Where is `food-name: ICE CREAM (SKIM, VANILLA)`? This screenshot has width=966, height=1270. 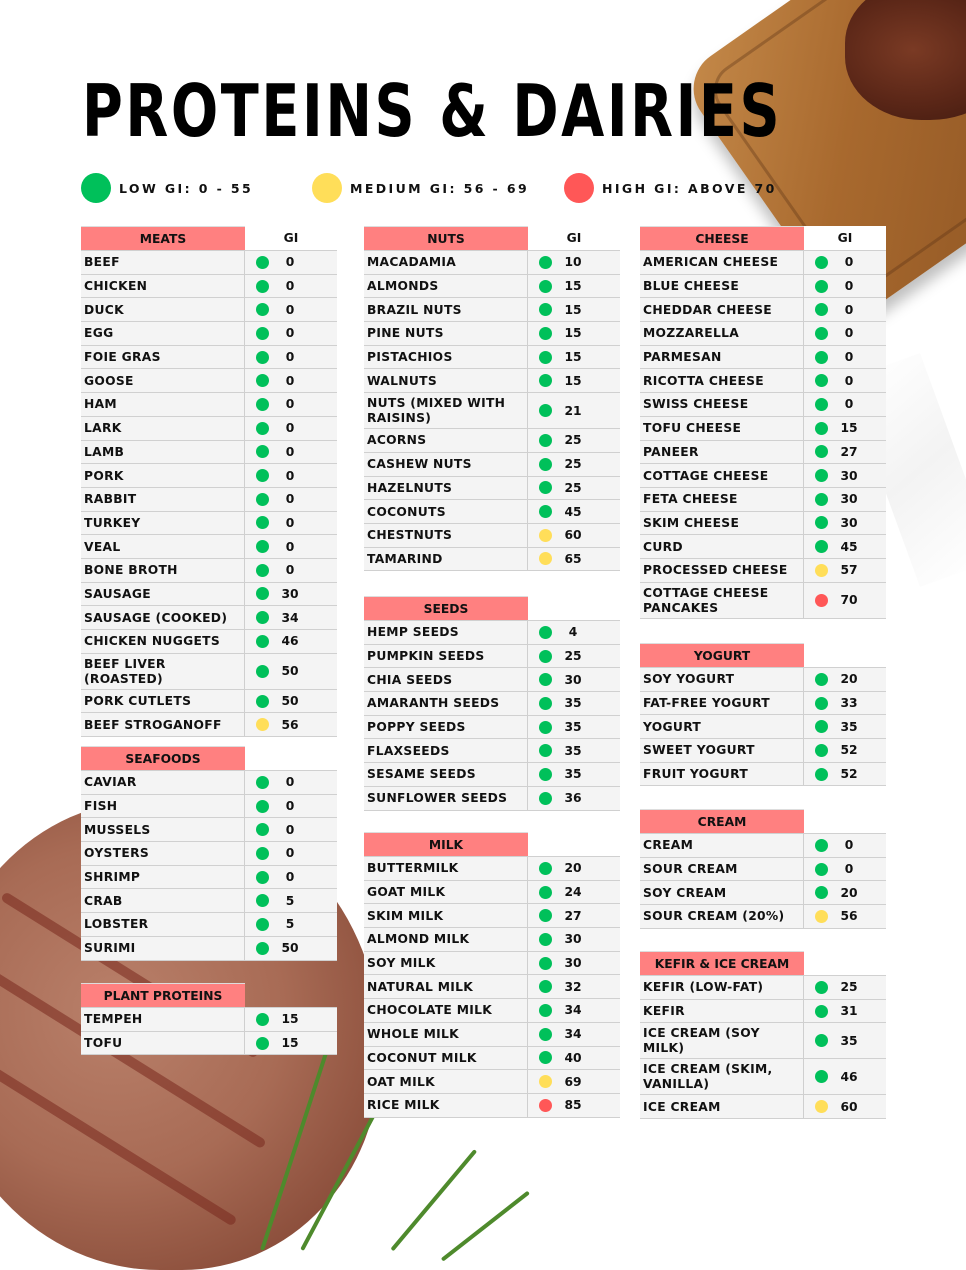 food-name: ICE CREAM (SKIM, VANILLA) is located at coordinates (722, 1077).